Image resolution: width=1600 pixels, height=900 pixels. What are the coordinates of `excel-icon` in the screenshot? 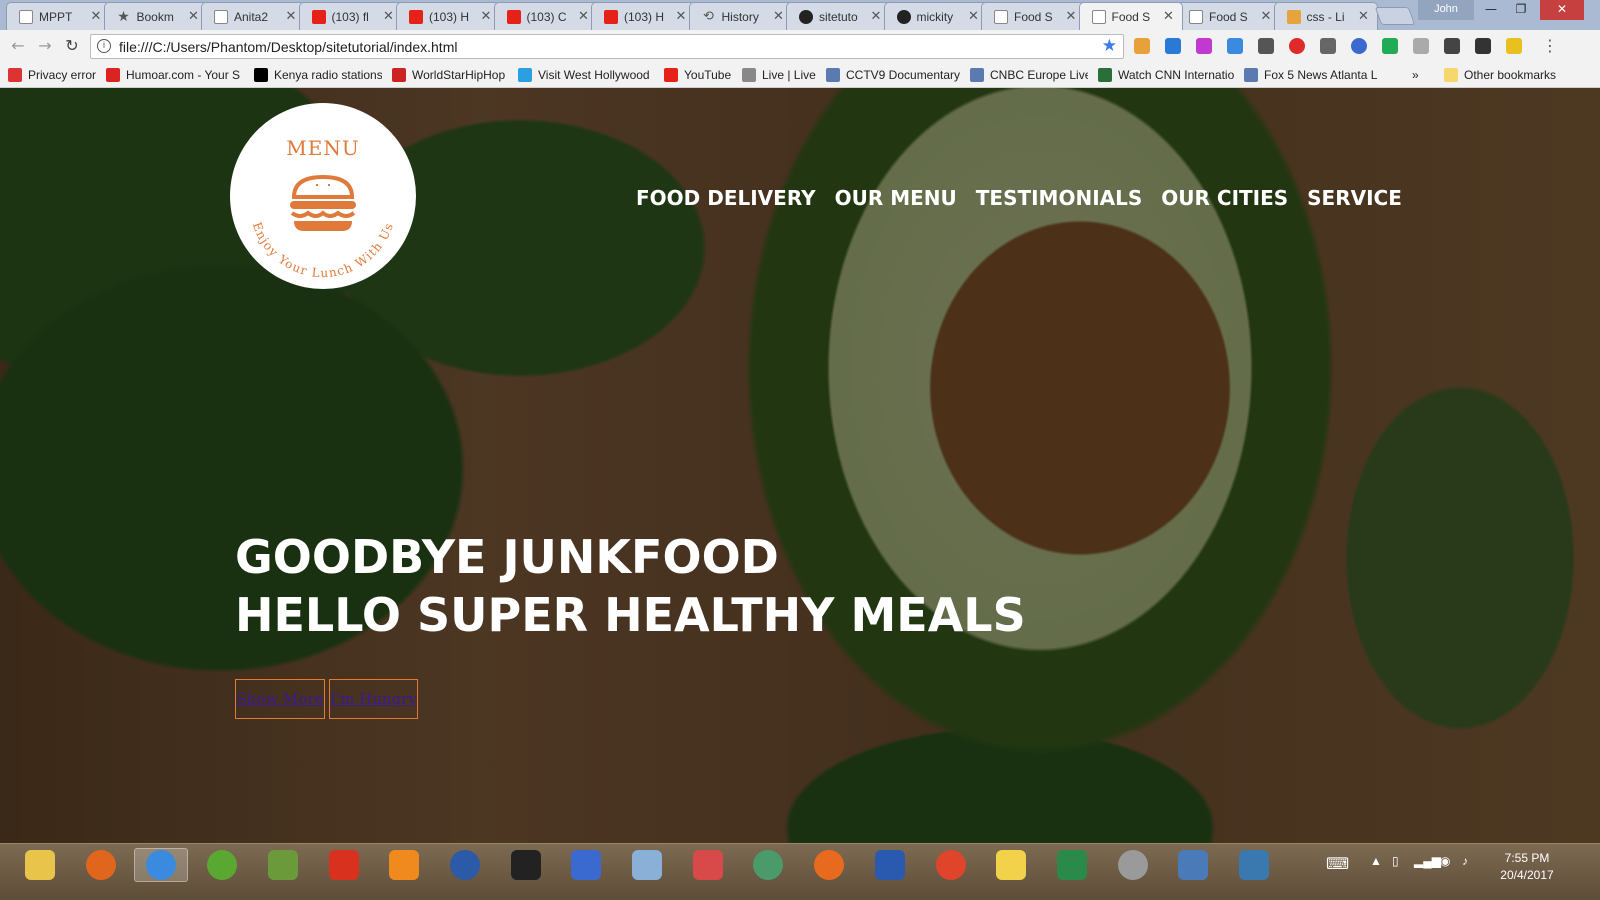 It's located at (1072, 865).